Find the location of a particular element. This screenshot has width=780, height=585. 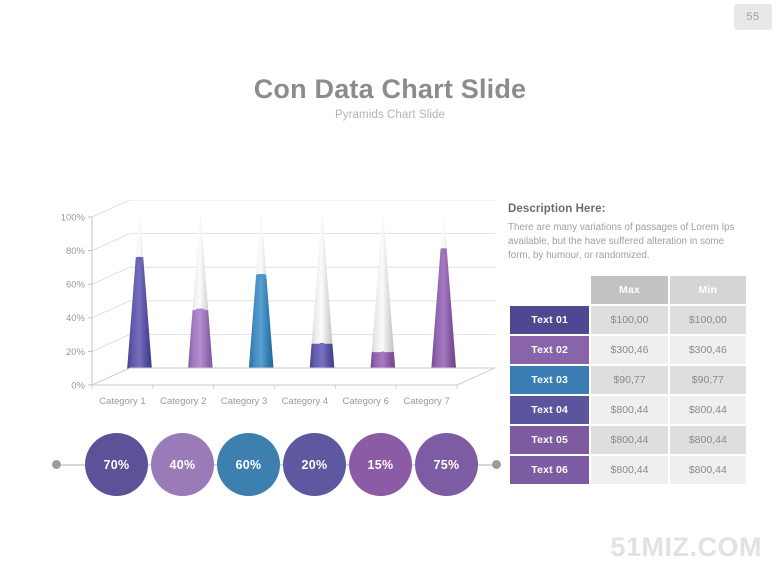

table-header-empty is located at coordinates (549, 290).